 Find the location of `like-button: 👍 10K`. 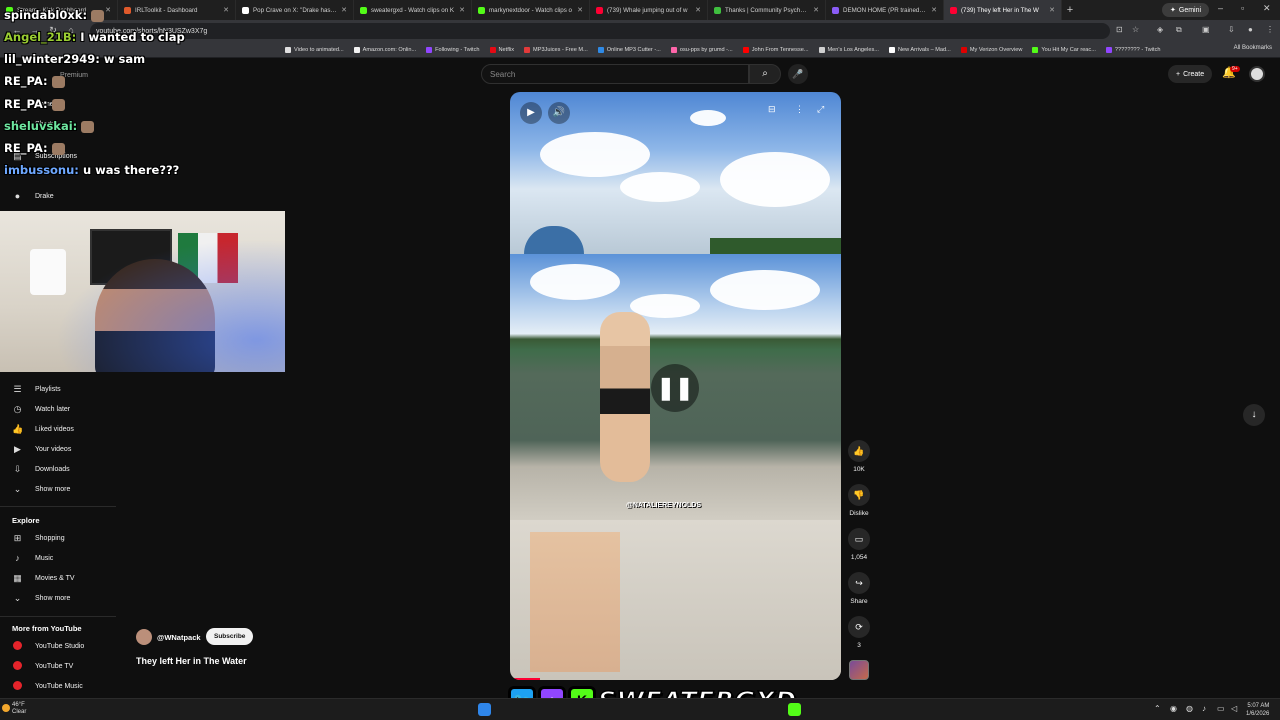

like-button: 👍 10K is located at coordinates (859, 456).